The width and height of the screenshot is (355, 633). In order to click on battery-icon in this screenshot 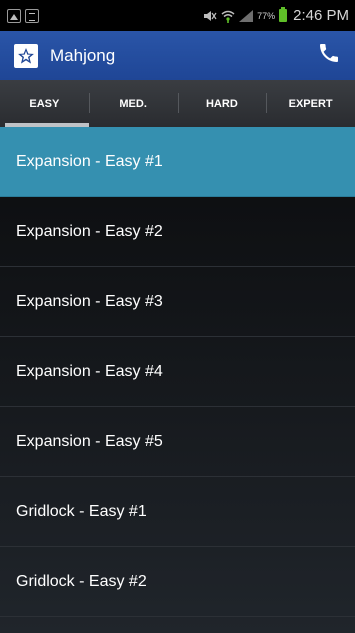, I will do `click(283, 14)`.